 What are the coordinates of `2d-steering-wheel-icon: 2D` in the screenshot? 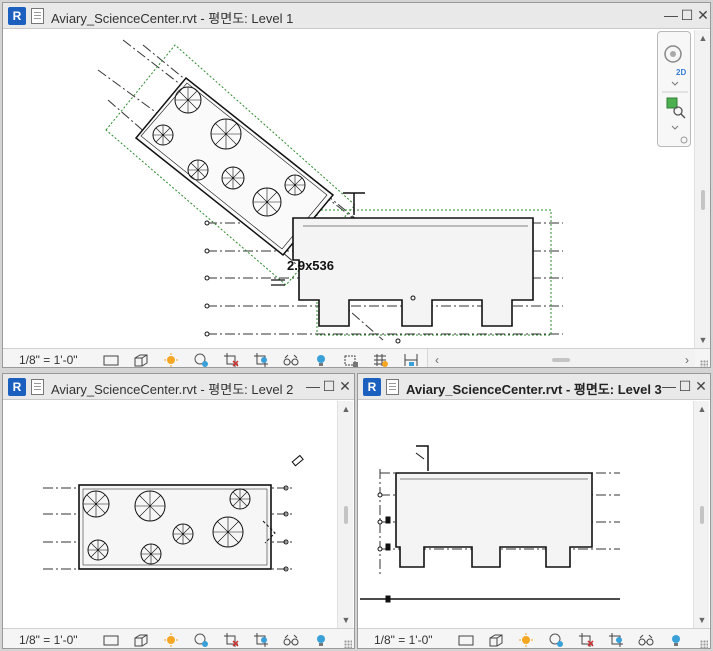 It's located at (675, 65).